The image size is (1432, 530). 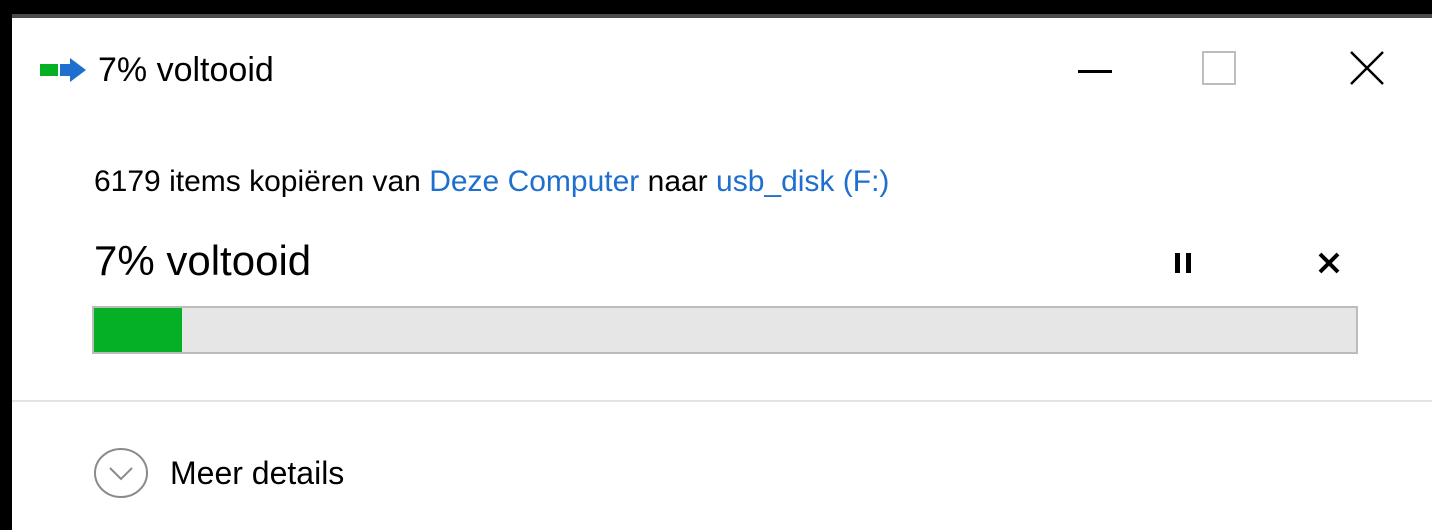 I want to click on divider, so click(x=722, y=401).